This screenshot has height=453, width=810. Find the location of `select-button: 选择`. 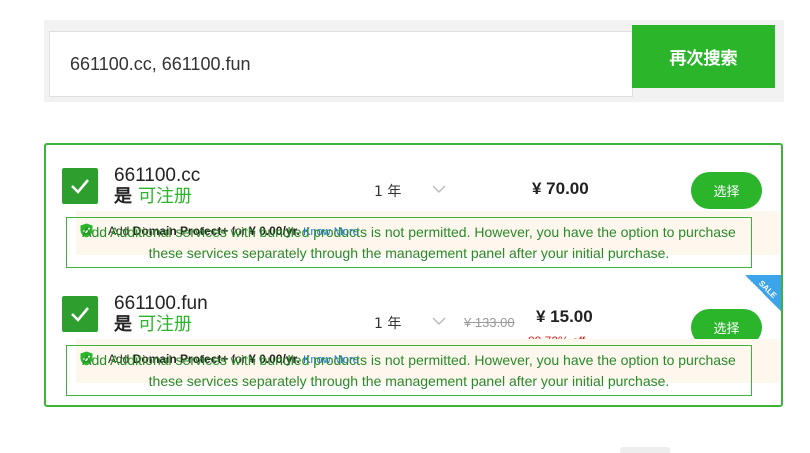

select-button: 选择 is located at coordinates (726, 190).